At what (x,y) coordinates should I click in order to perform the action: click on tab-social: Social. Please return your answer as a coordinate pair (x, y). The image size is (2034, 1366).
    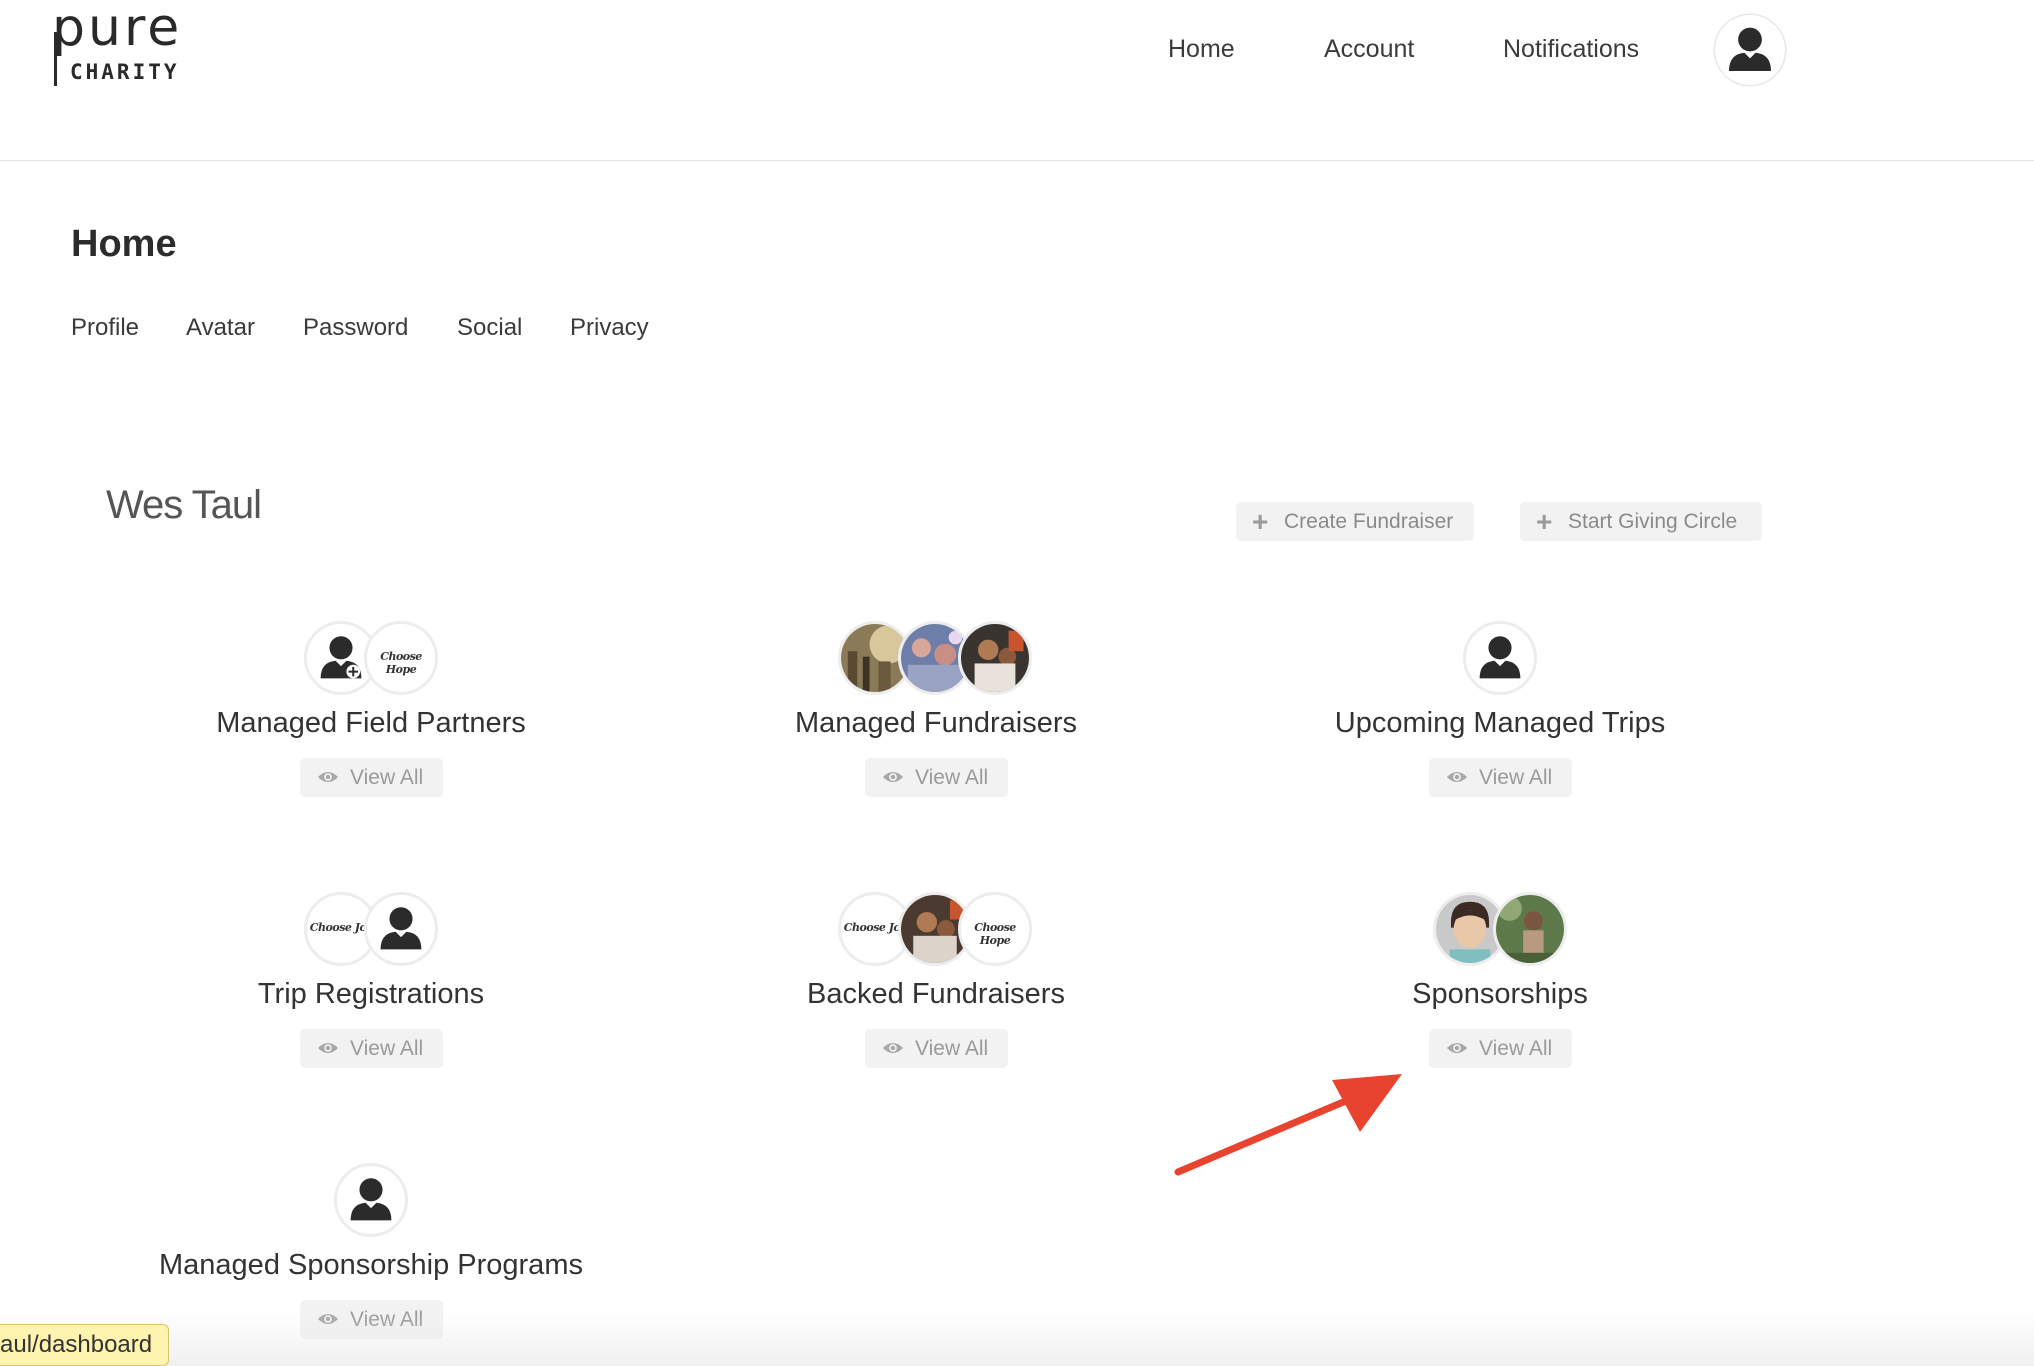
    Looking at the image, I should click on (489, 328).